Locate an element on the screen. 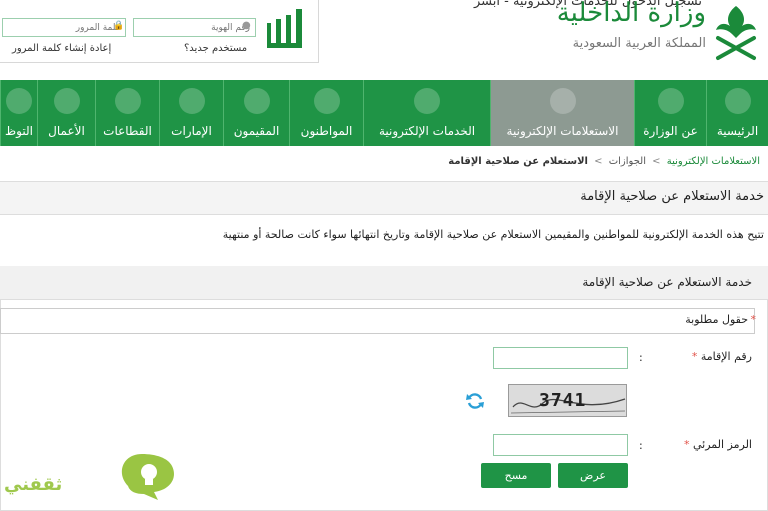 The height and width of the screenshot is (511, 768). view-button: عرض is located at coordinates (593, 475).